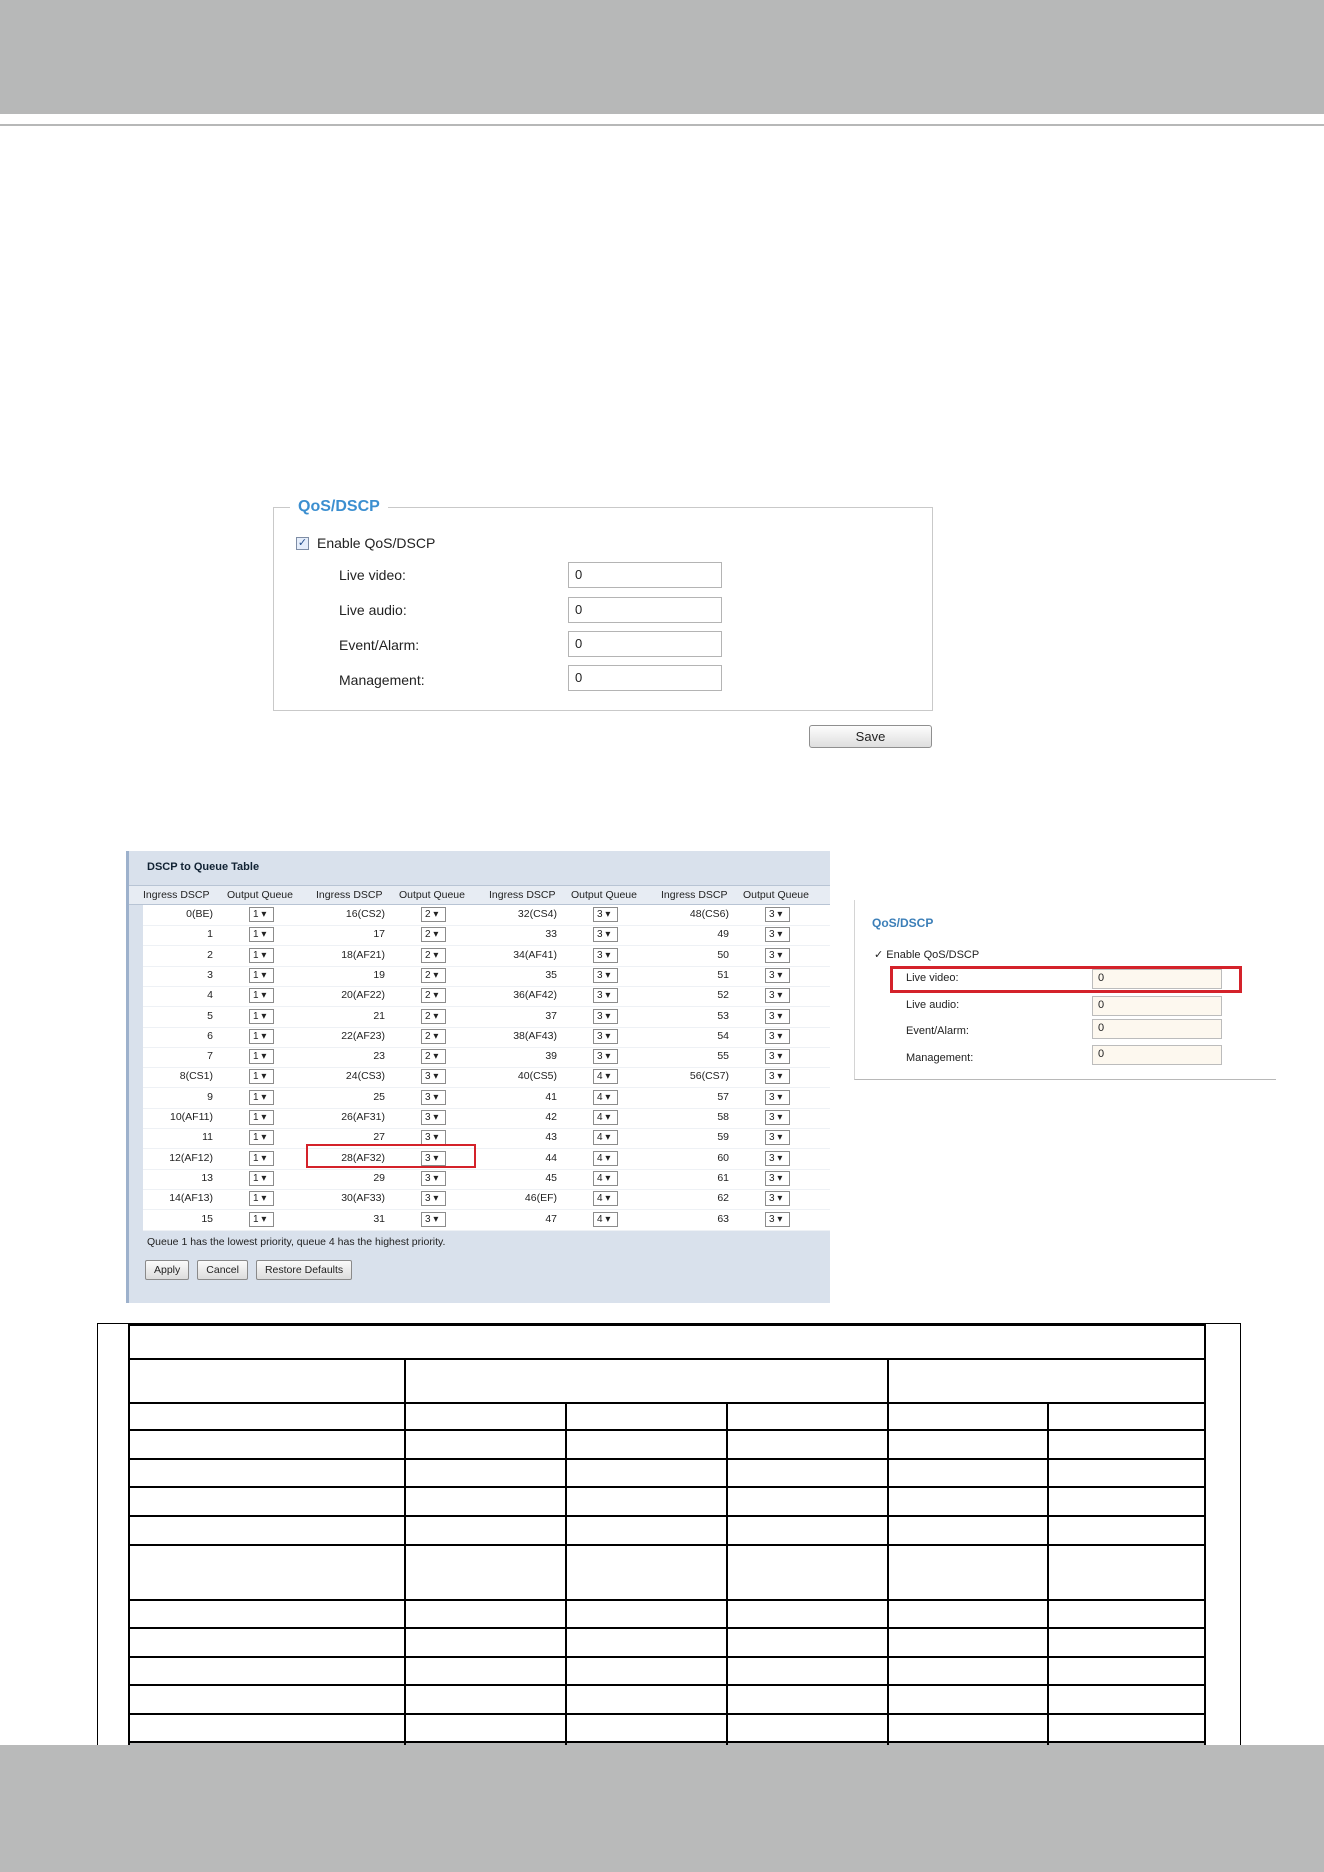 This screenshot has height=1872, width=1324. What do you see at coordinates (870, 736) in the screenshot?
I see `save-button: Save` at bounding box center [870, 736].